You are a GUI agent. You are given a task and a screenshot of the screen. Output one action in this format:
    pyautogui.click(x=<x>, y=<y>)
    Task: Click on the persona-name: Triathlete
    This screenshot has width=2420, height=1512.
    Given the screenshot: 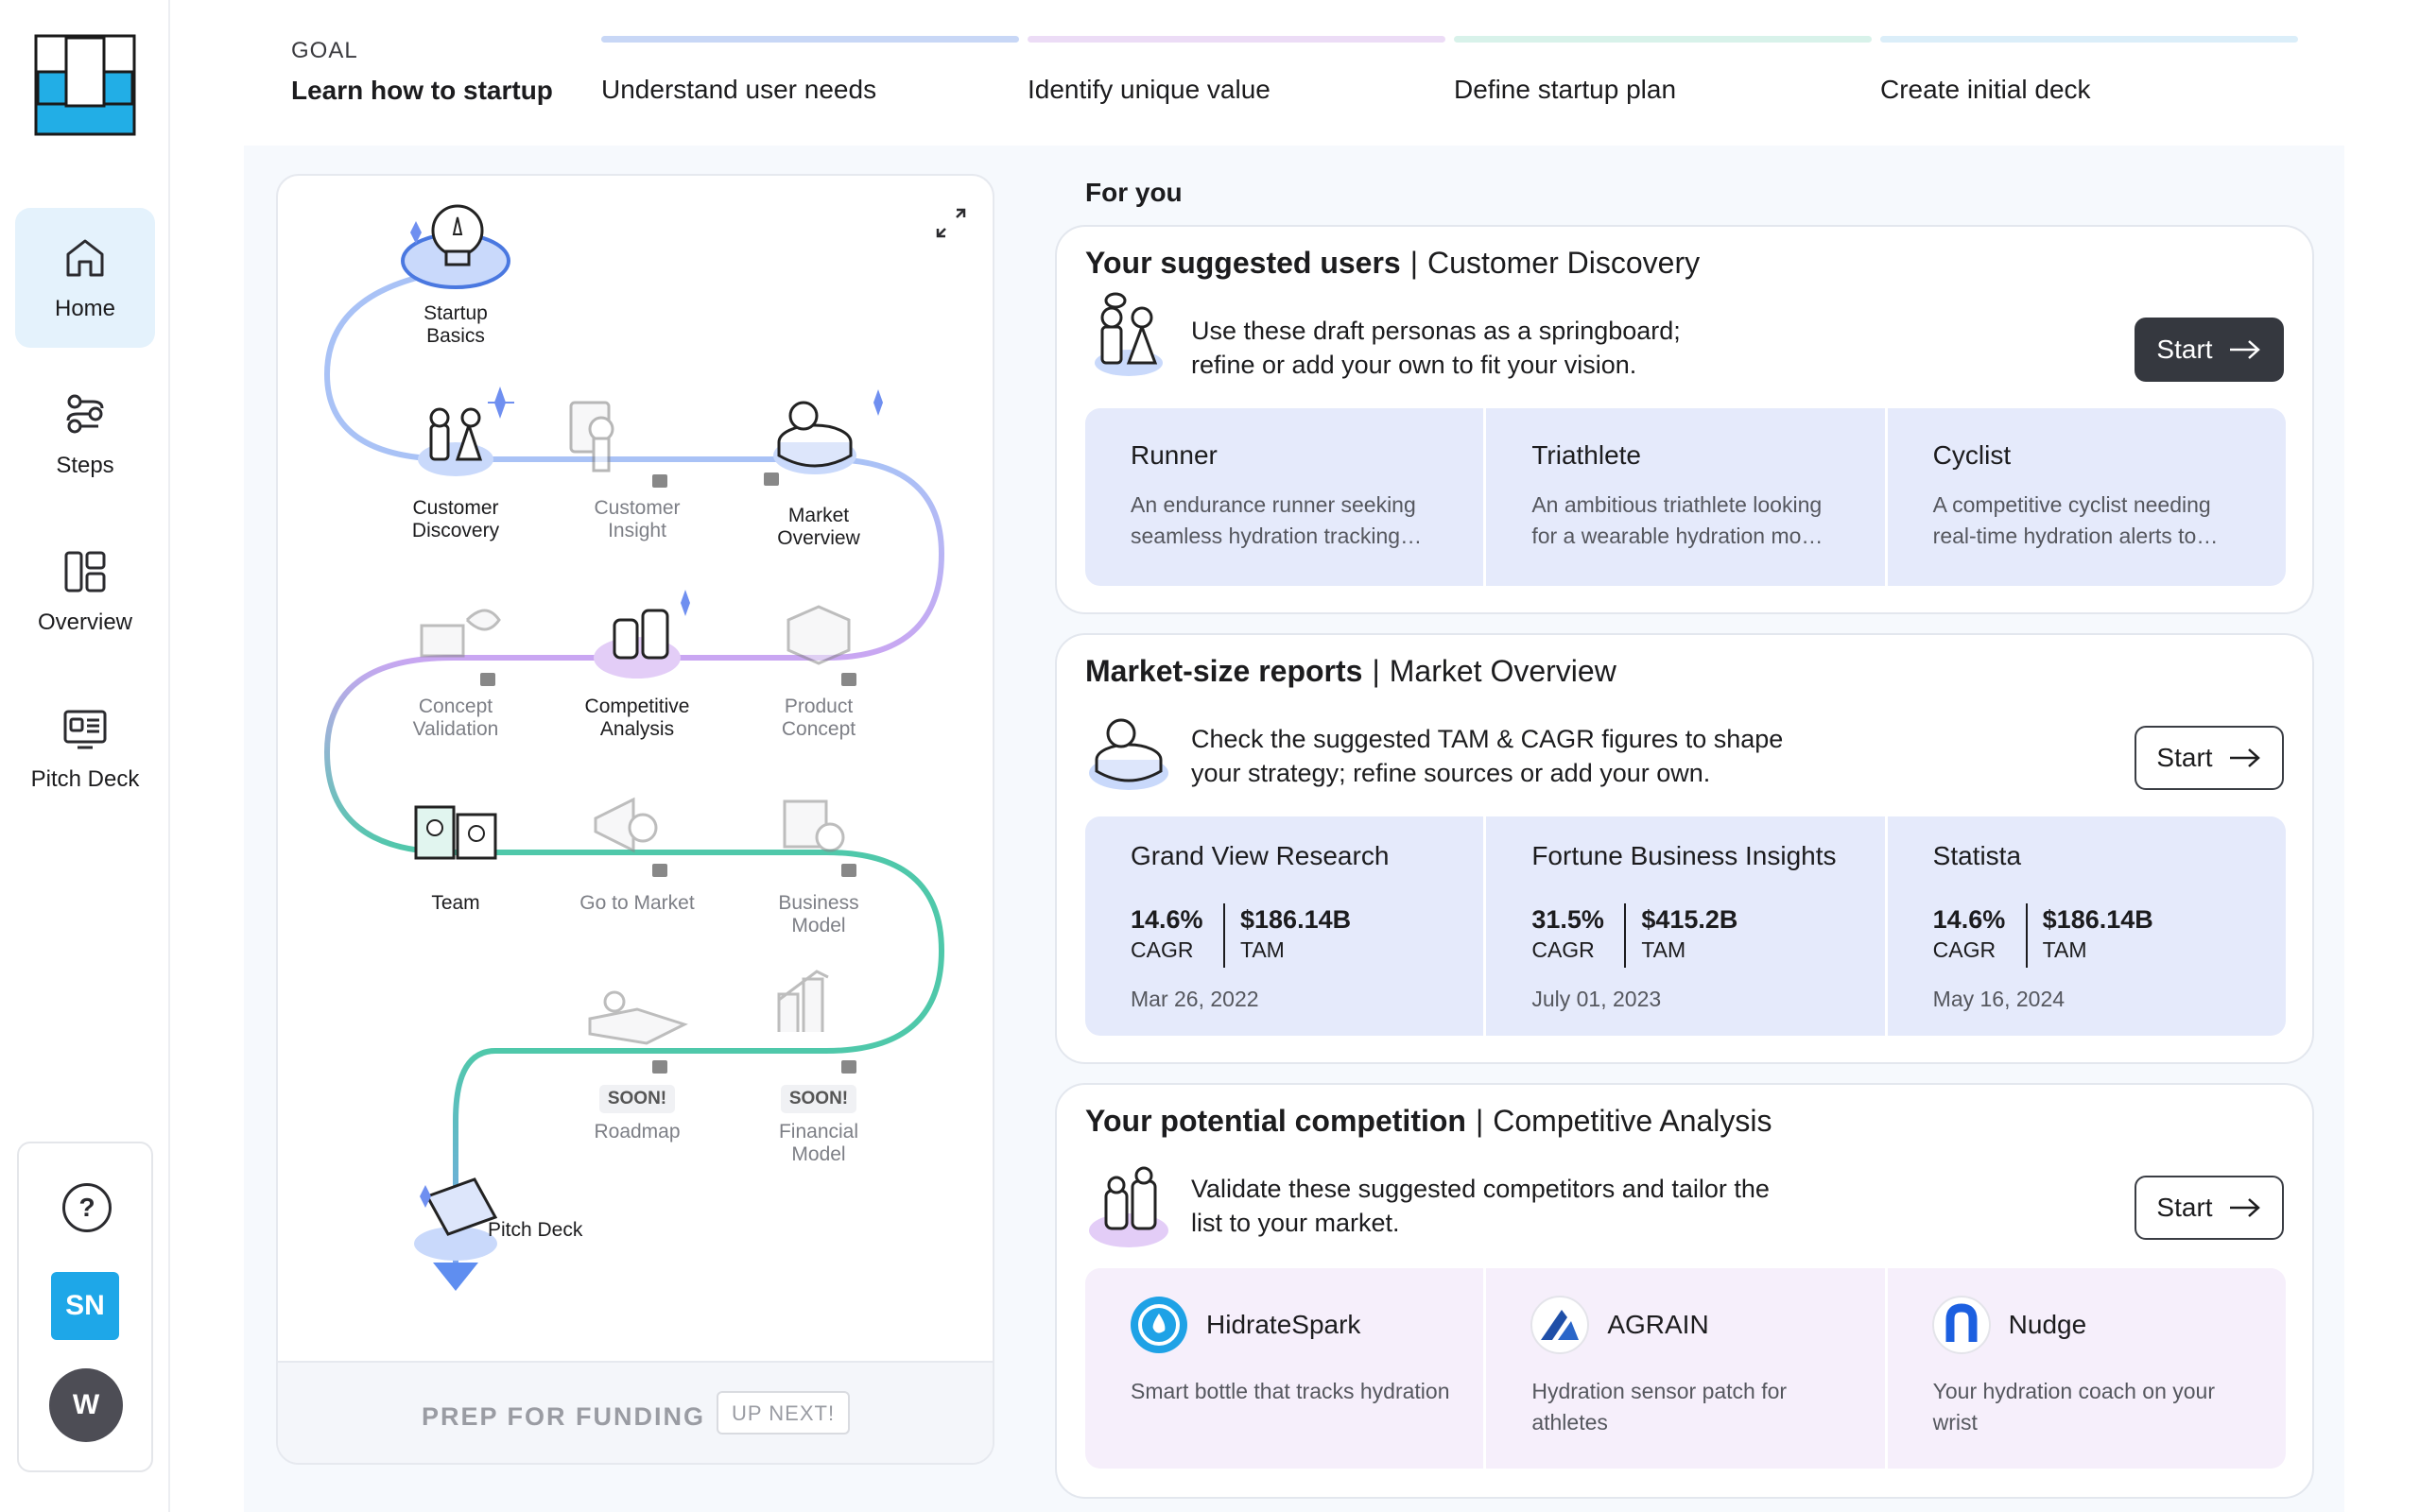 What is the action you would take?
    pyautogui.click(x=1587, y=455)
    